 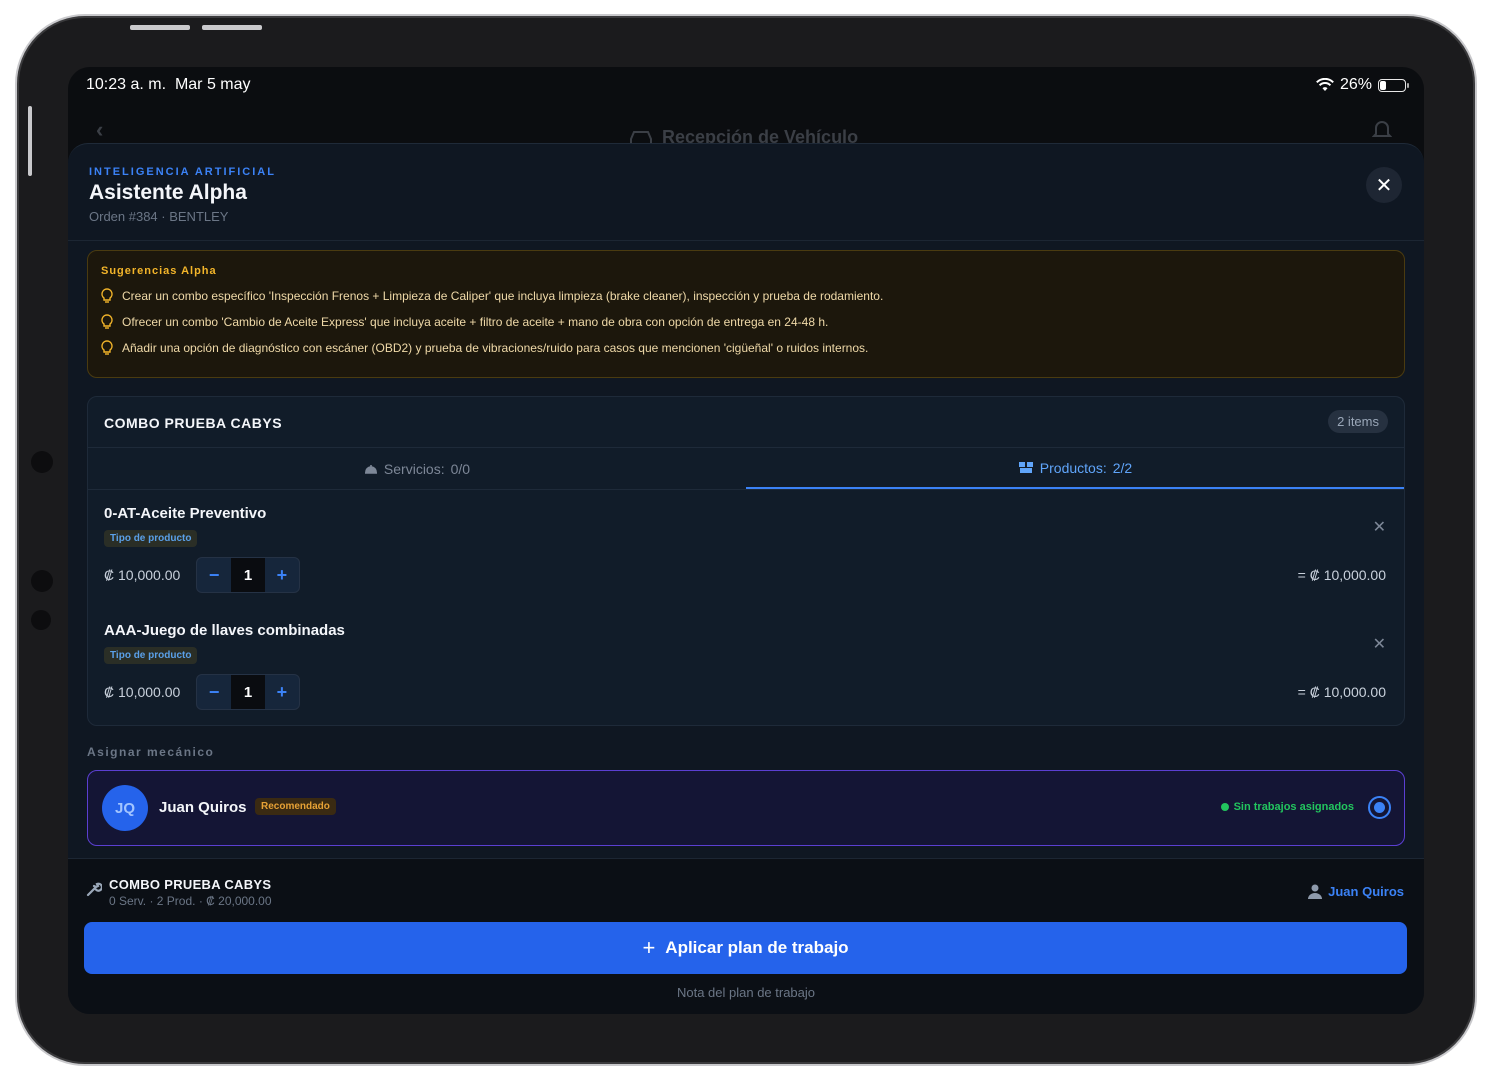 I want to click on background-nav: ‹ Recepción de Vehículo, so click(x=746, y=127).